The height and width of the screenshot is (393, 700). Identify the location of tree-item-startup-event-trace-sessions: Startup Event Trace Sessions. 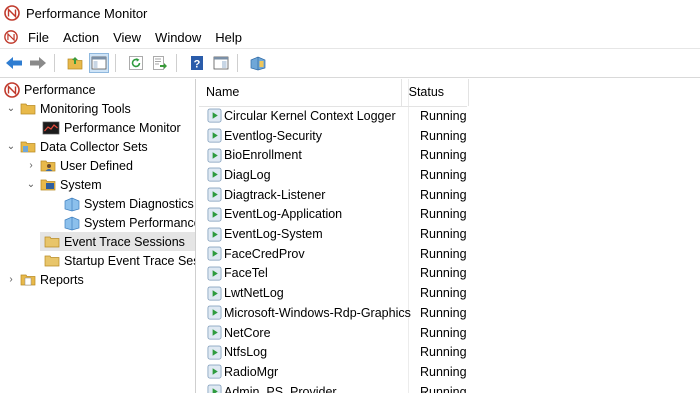
(117, 260).